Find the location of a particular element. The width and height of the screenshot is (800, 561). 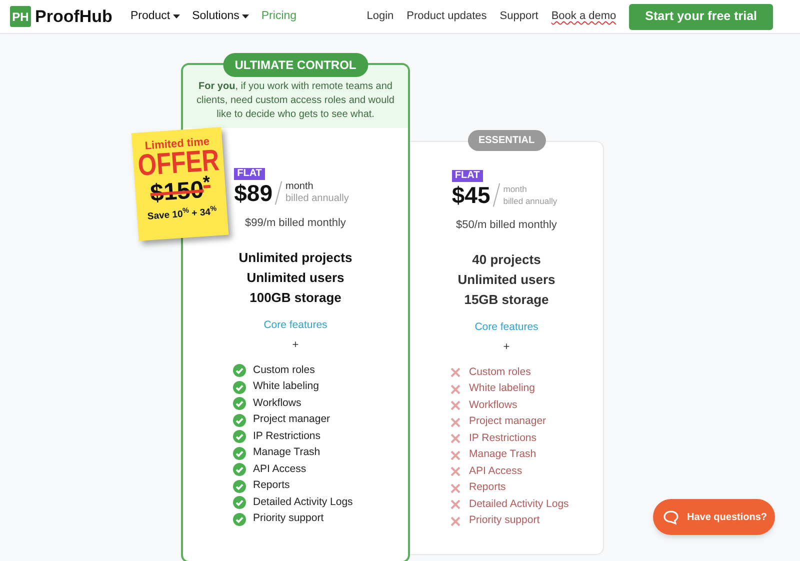

nav-link: Product is located at coordinates (155, 17).